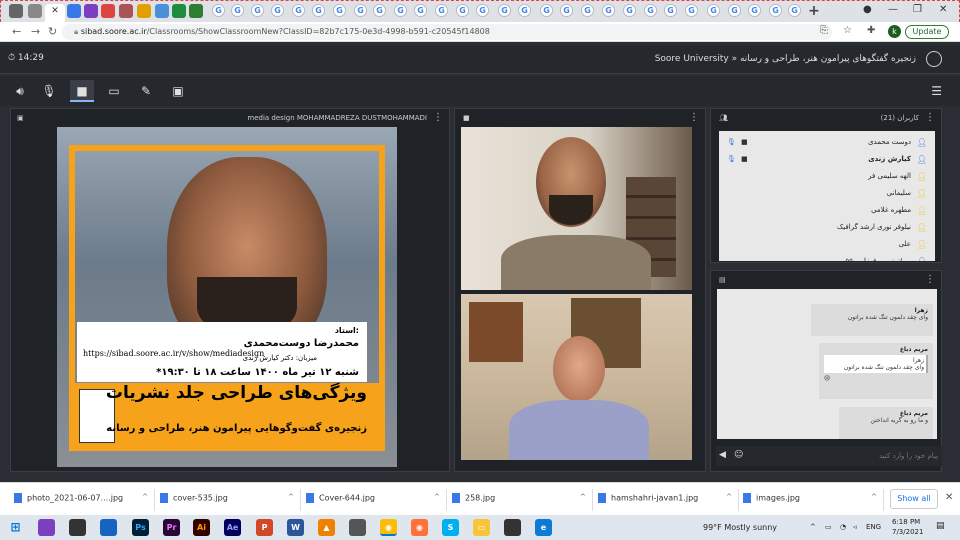  Describe the element at coordinates (194, 498) in the screenshot. I see `download-item: cover-535.jpg` at that location.